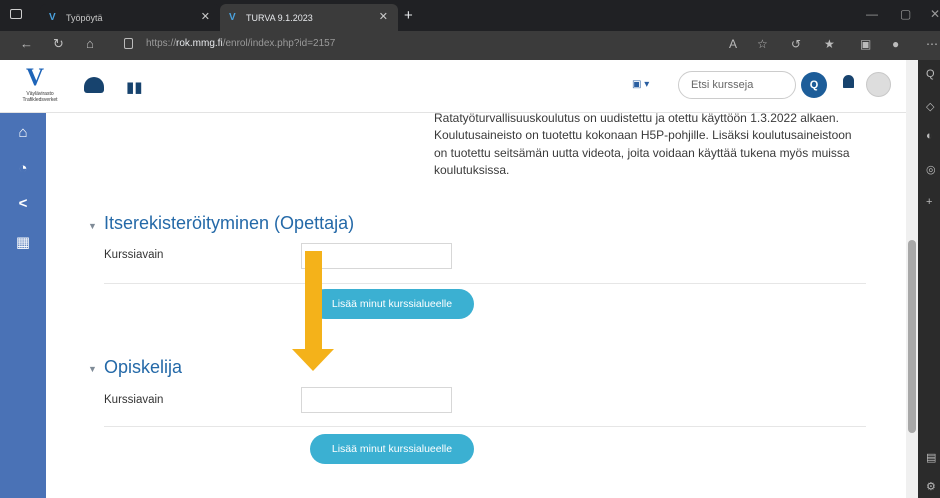 The image size is (940, 498). I want to click on back-icon: ←, so click(26, 43).